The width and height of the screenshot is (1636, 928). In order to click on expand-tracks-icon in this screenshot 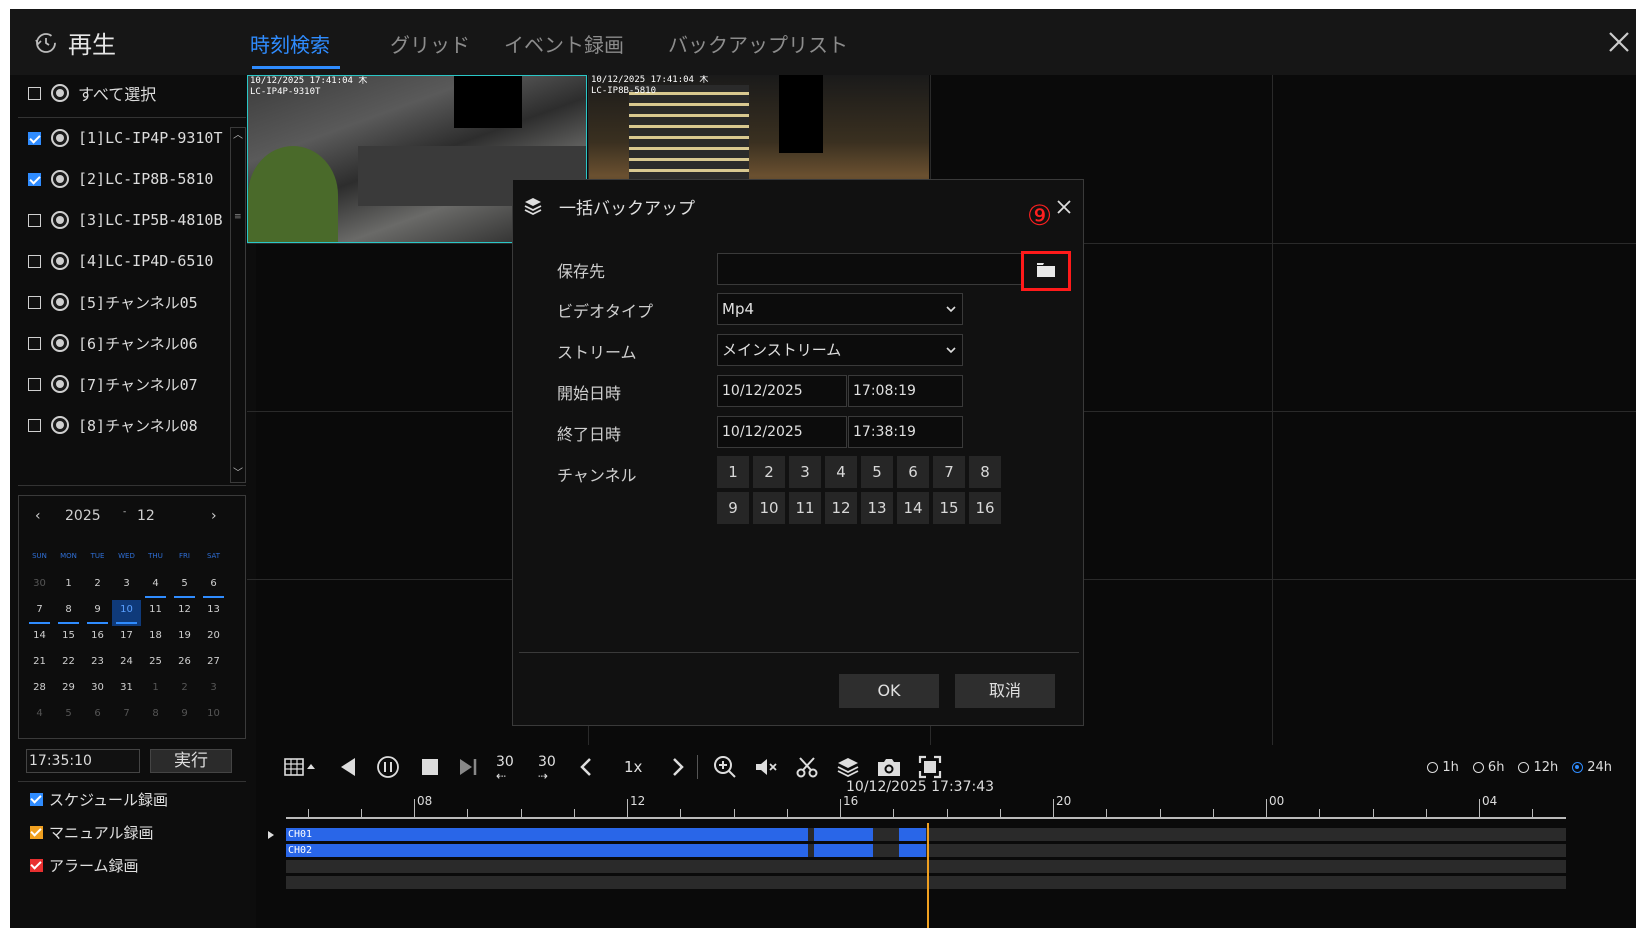, I will do `click(271, 835)`.